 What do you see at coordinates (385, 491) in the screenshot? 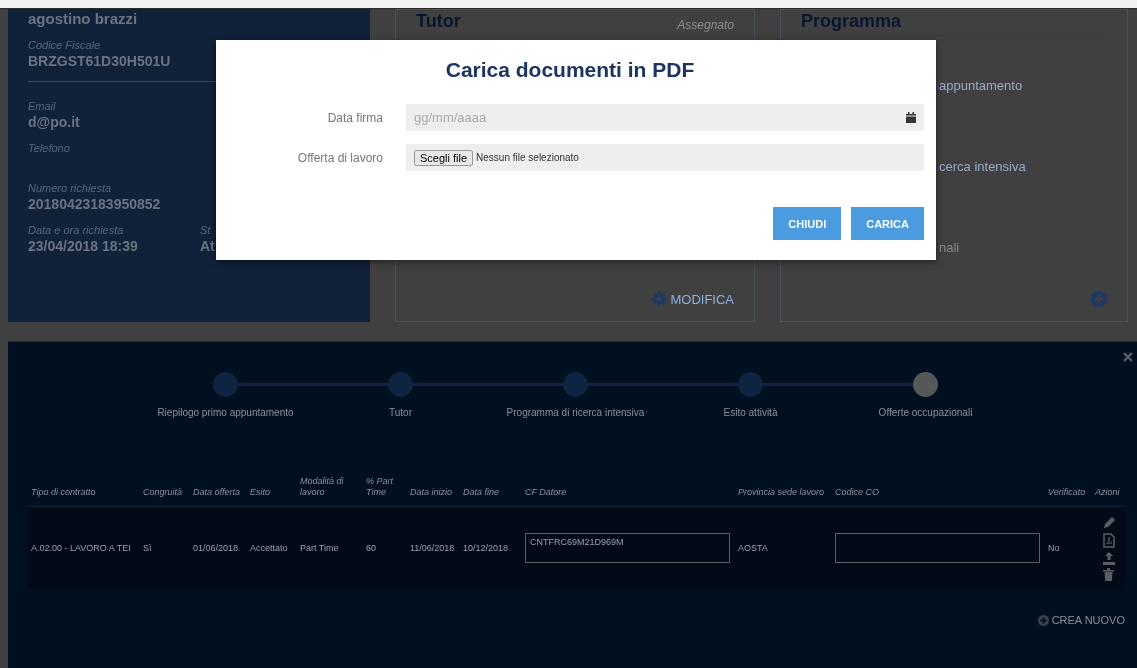
I see `column-header: % Part Time` at bounding box center [385, 491].